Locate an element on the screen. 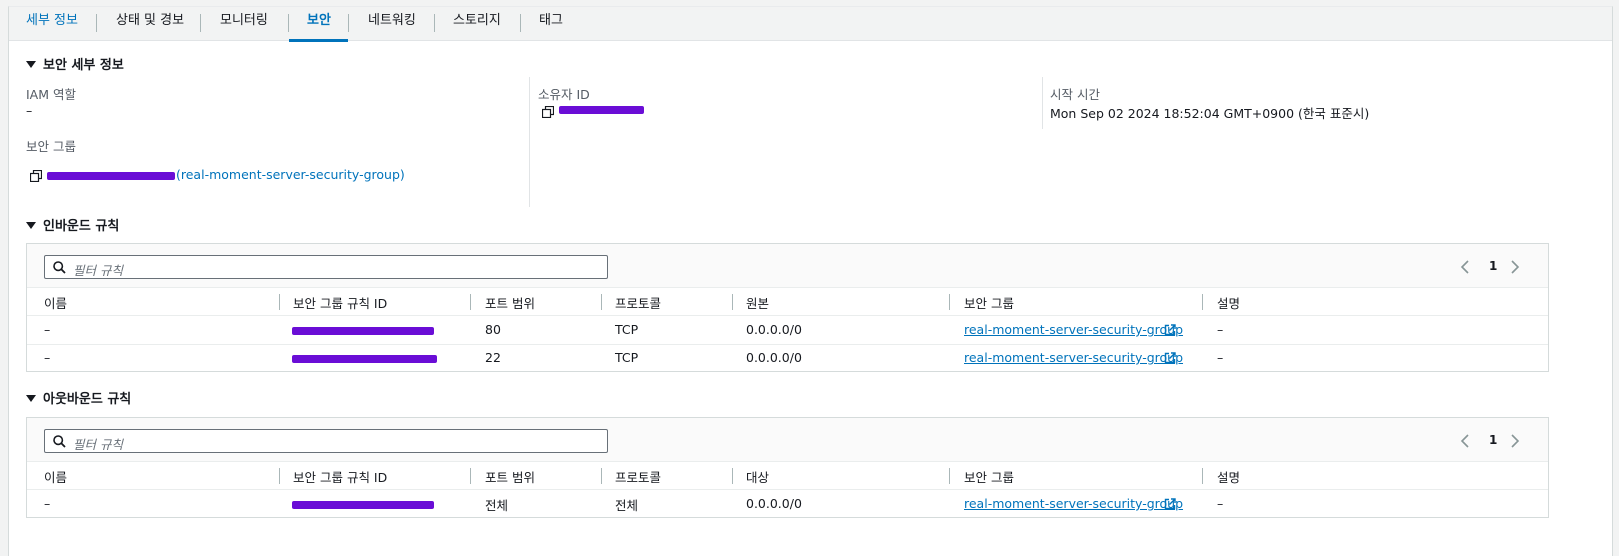 The image size is (1619, 556). col-destination: 대상 is located at coordinates (757, 476).